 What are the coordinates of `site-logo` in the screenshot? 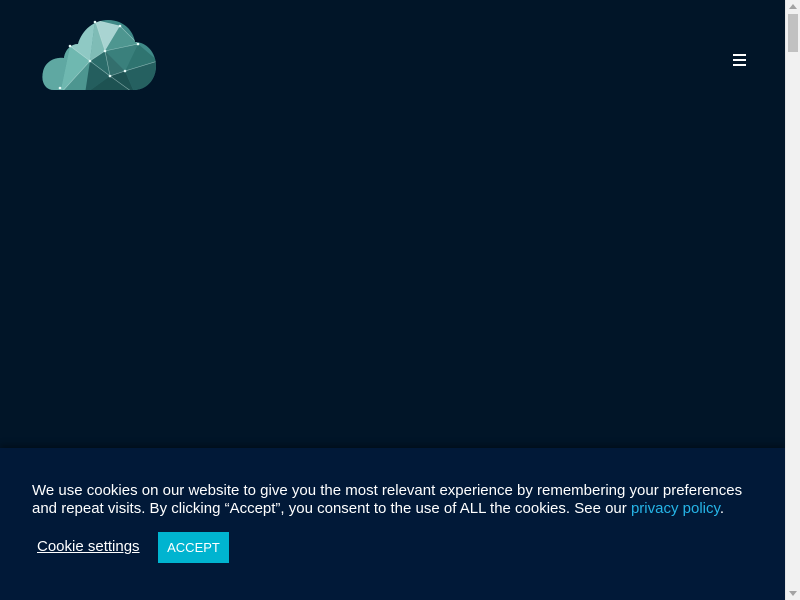 It's located at (99, 55).